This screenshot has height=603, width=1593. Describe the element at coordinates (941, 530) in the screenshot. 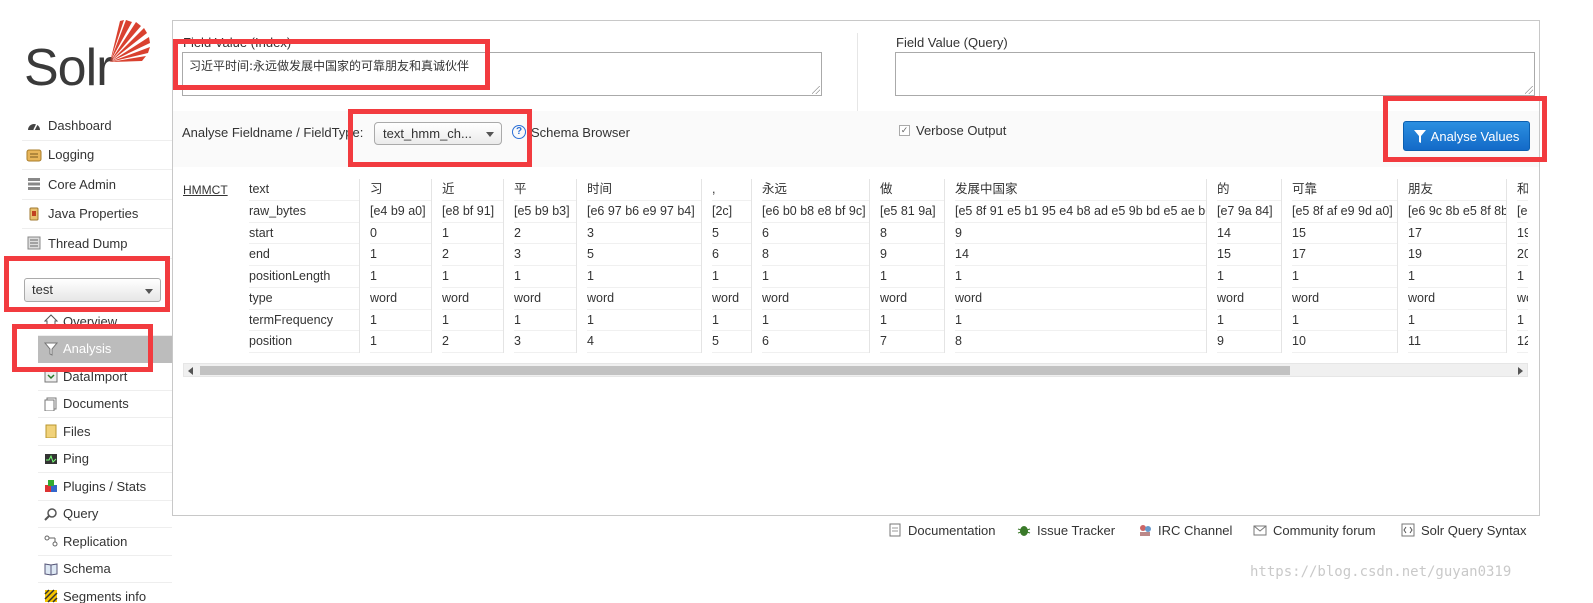

I see `footer-documentation: Documentation` at that location.